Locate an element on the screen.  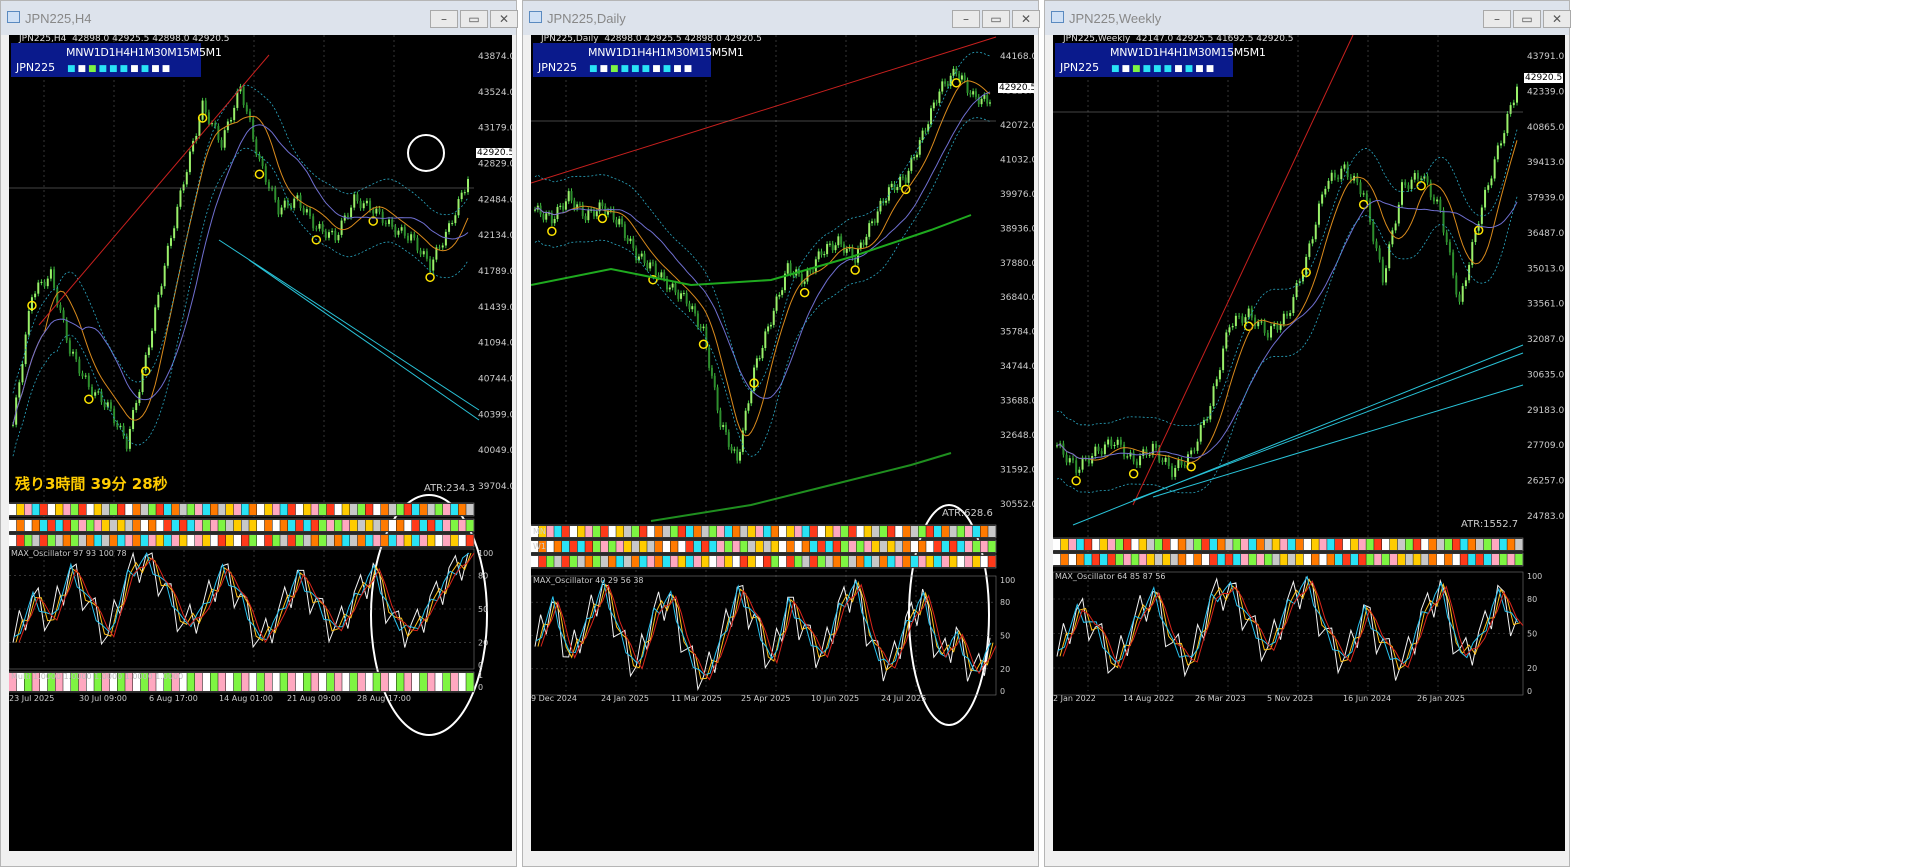
date-label: 30 Jul 09:00 is located at coordinates (103, 698).